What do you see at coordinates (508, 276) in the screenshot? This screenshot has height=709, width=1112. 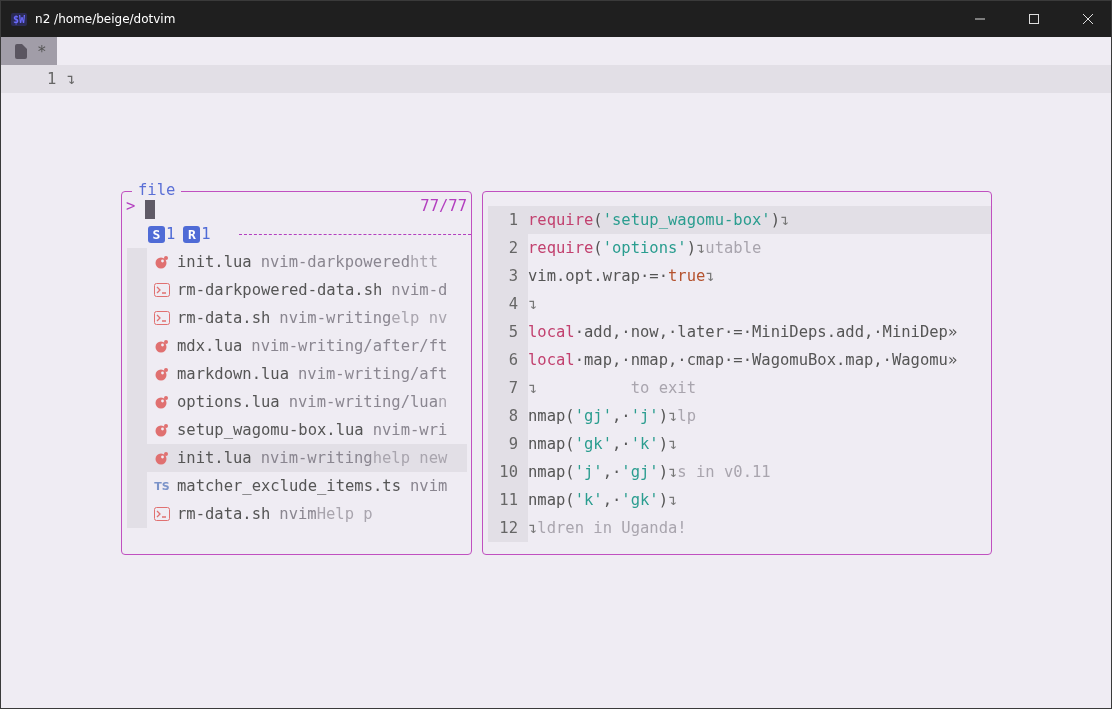 I see `line-number: 3` at bounding box center [508, 276].